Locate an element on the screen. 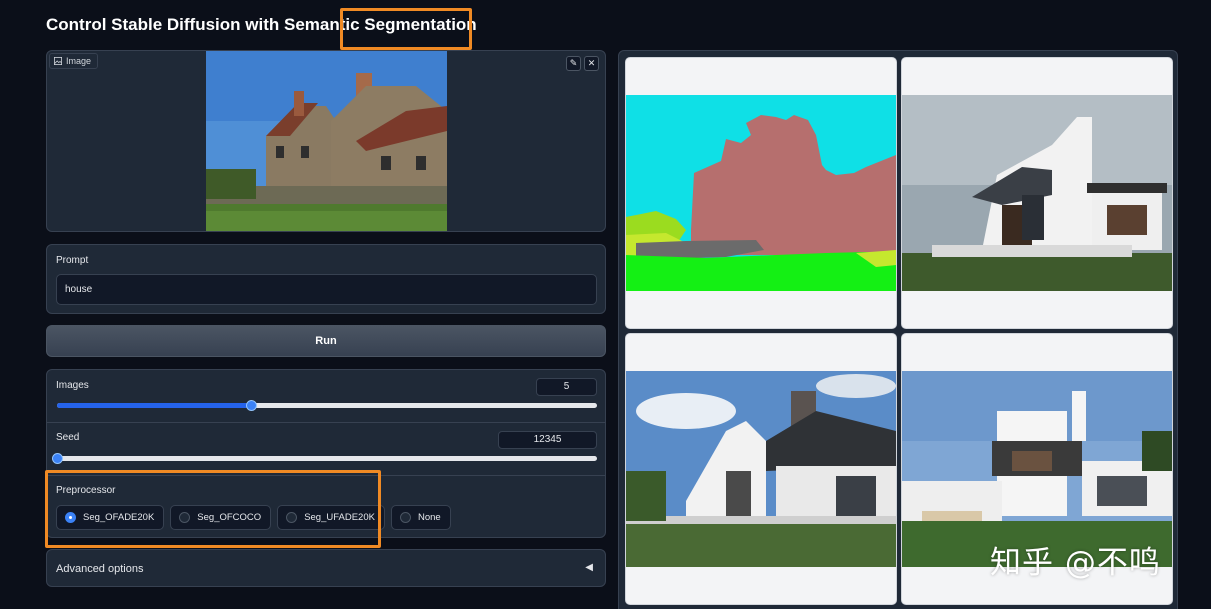  radio-seg-ufade20k: Seg_UFADE20K is located at coordinates (331, 517).